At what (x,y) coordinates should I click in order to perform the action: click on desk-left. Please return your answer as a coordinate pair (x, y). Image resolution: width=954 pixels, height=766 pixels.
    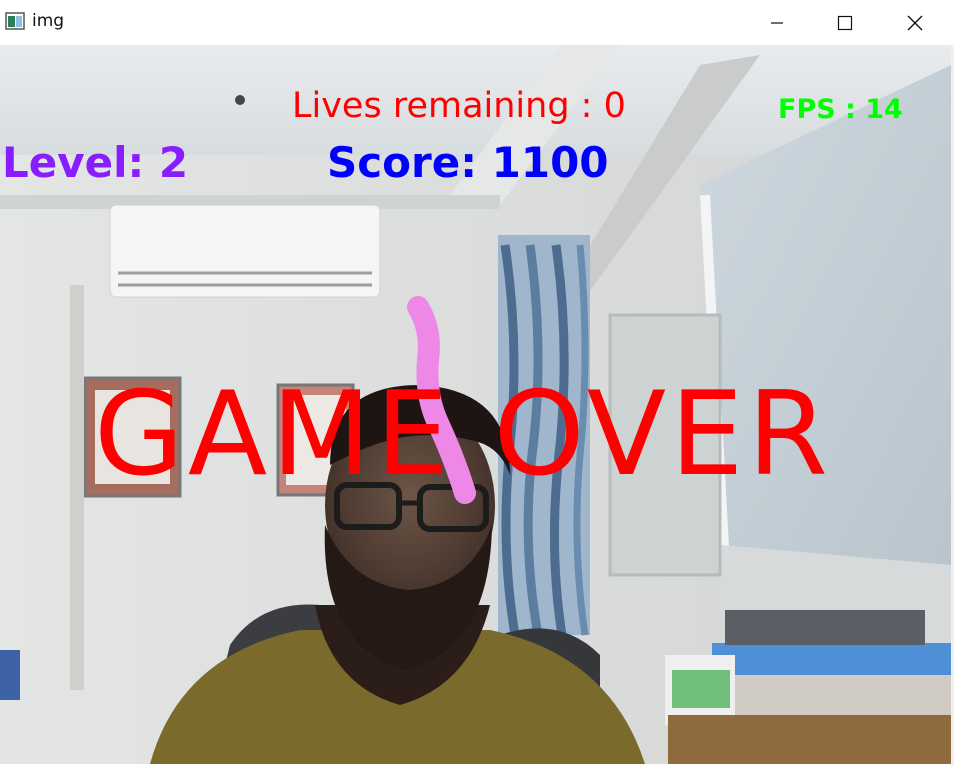
    Looking at the image, I should click on (70, 727).